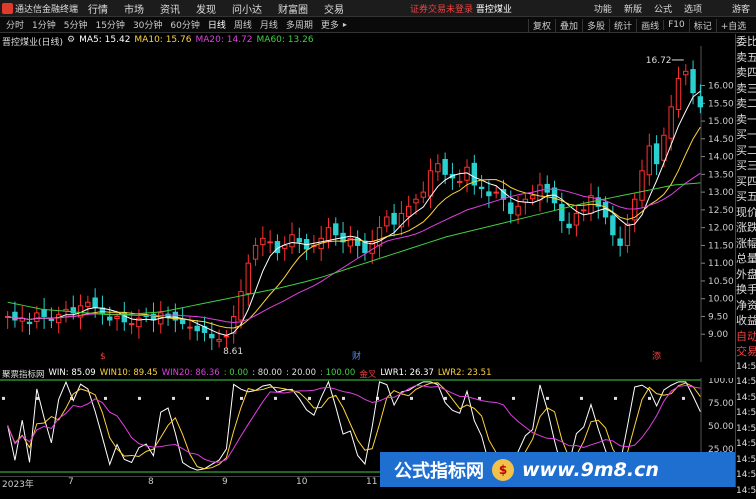 The height and width of the screenshot is (499, 756). What do you see at coordinates (134, 8) in the screenshot?
I see `menu-market: 市场` at bounding box center [134, 8].